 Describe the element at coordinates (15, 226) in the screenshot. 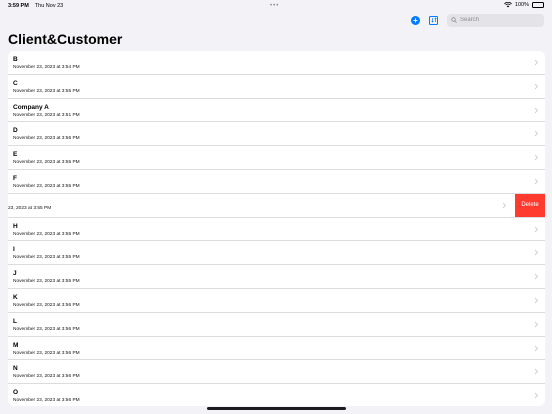

I see `row-name: H` at that location.